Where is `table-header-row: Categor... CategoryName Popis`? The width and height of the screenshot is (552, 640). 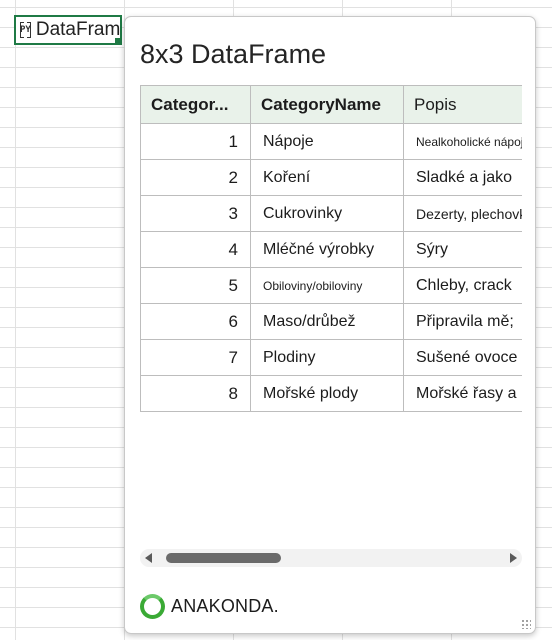 table-header-row: Categor... CategoryName Popis is located at coordinates (331, 104).